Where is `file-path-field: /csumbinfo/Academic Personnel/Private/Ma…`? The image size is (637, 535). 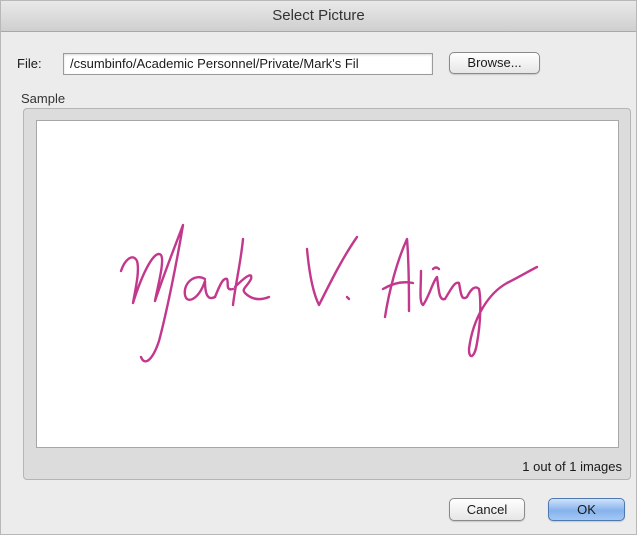
file-path-field: /csumbinfo/Academic Personnel/Private/Ma… is located at coordinates (248, 64).